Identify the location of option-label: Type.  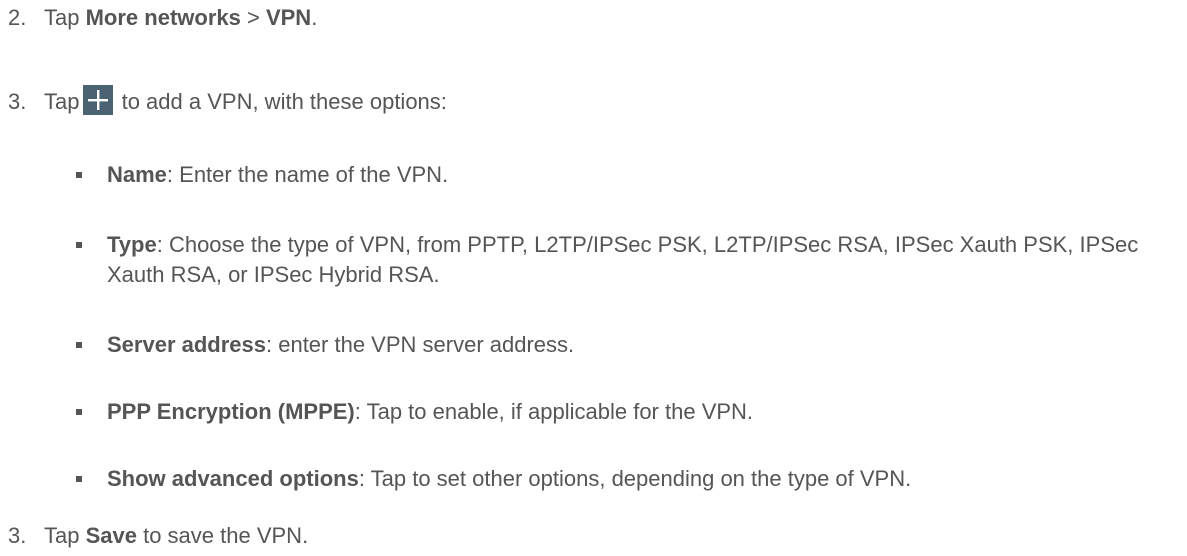
(132, 244).